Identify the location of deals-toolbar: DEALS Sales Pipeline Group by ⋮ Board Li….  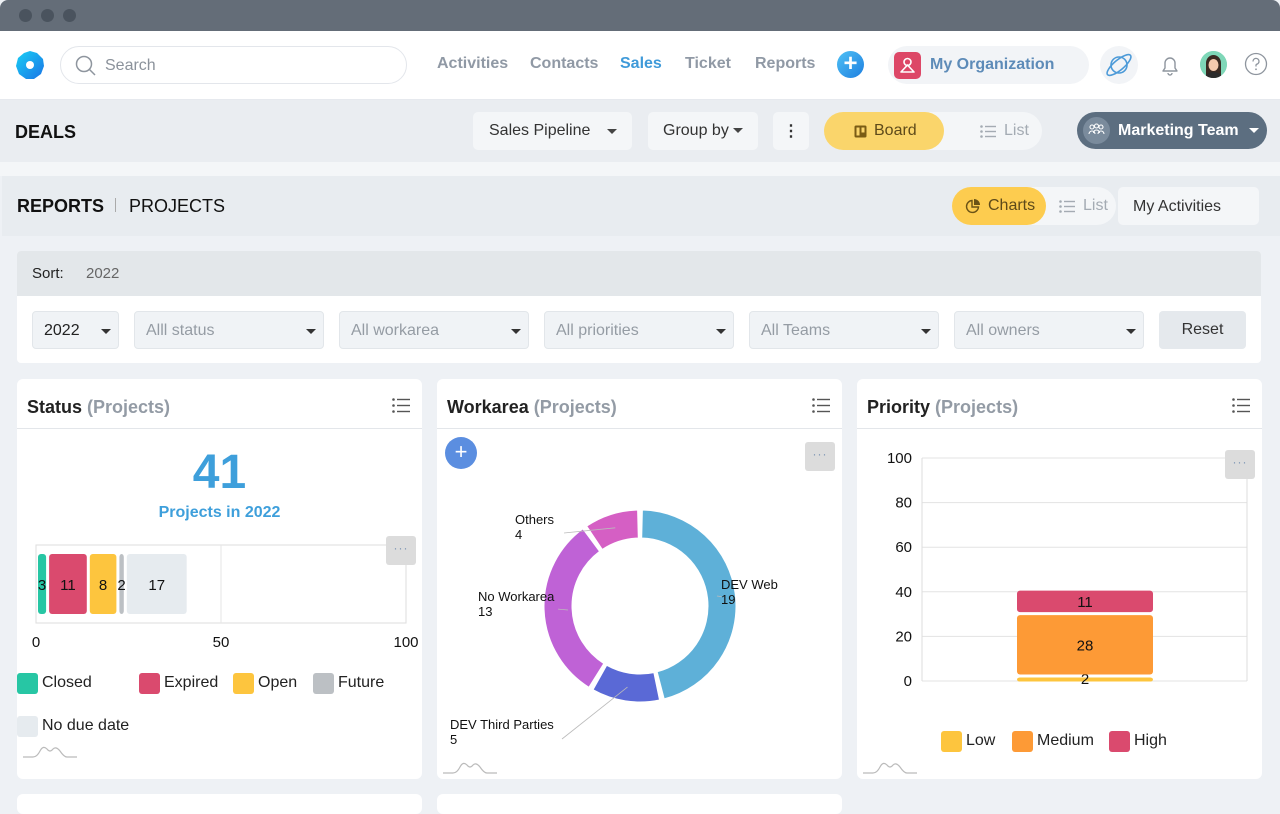
(640, 131).